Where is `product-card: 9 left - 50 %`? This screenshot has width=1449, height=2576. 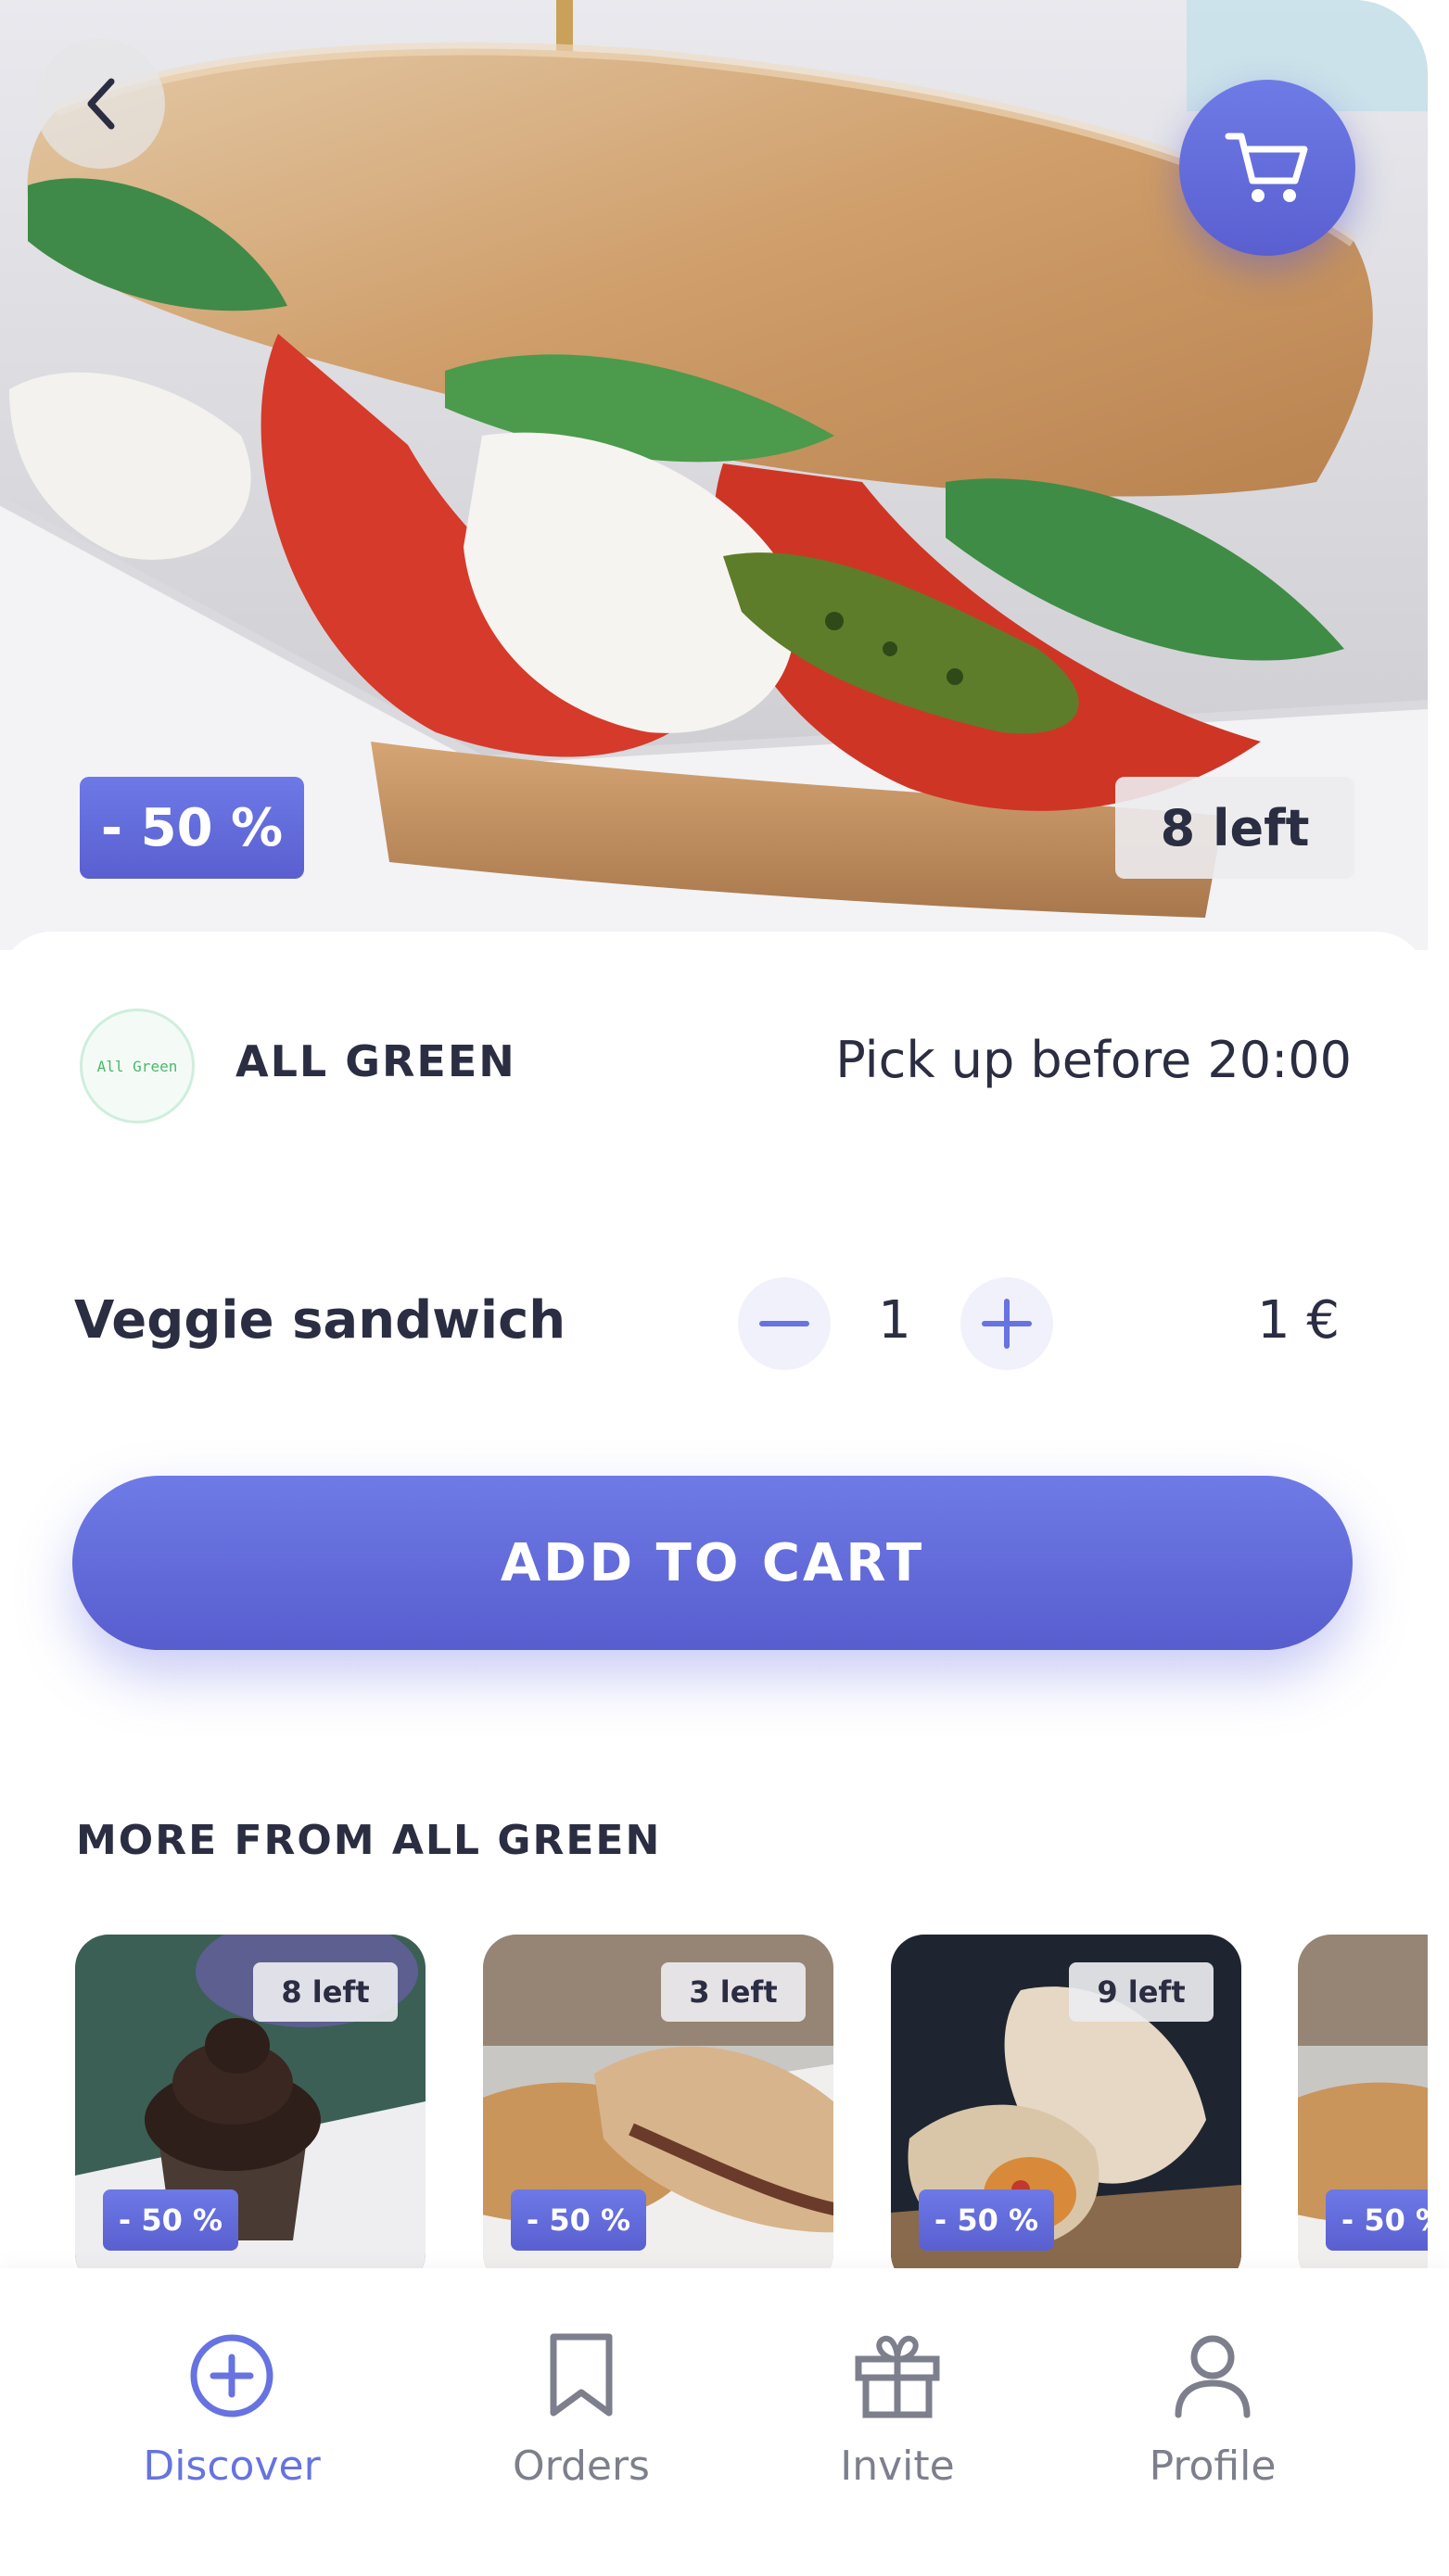
product-card: 9 left - 50 % is located at coordinates (1066, 2101).